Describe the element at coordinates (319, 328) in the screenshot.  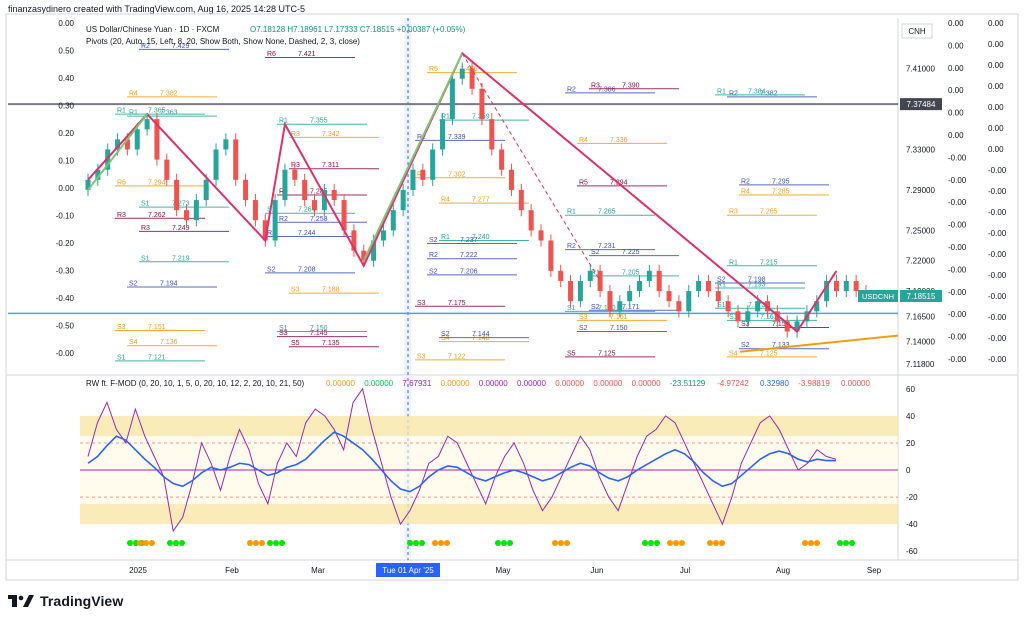
I see `pivot-value: 7.150` at that location.